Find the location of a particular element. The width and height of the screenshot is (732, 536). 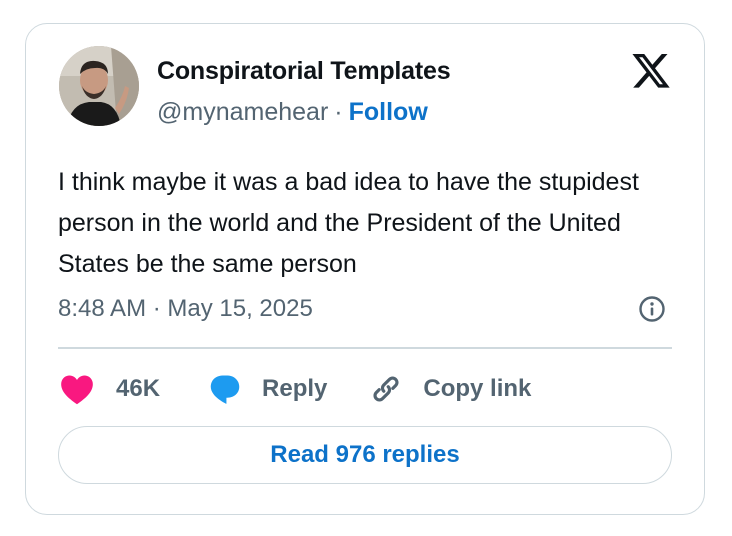

speech-bubble-icon is located at coordinates (225, 389).